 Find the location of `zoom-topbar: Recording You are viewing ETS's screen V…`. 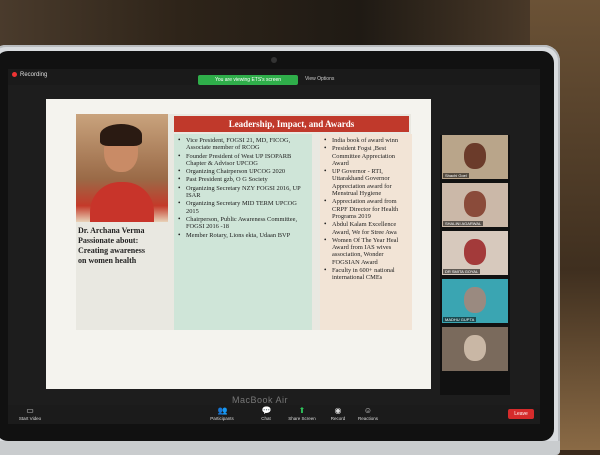

zoom-topbar: Recording You are viewing ETS's screen V… is located at coordinates (274, 77).